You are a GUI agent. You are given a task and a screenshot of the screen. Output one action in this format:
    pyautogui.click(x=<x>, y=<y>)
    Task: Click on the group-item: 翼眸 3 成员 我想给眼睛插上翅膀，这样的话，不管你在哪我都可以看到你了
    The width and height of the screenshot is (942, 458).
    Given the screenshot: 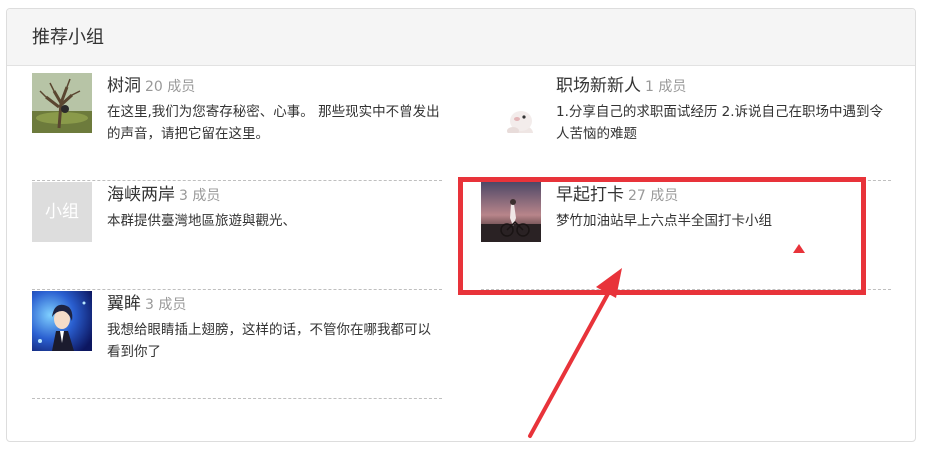 What is the action you would take?
    pyautogui.click(x=237, y=345)
    